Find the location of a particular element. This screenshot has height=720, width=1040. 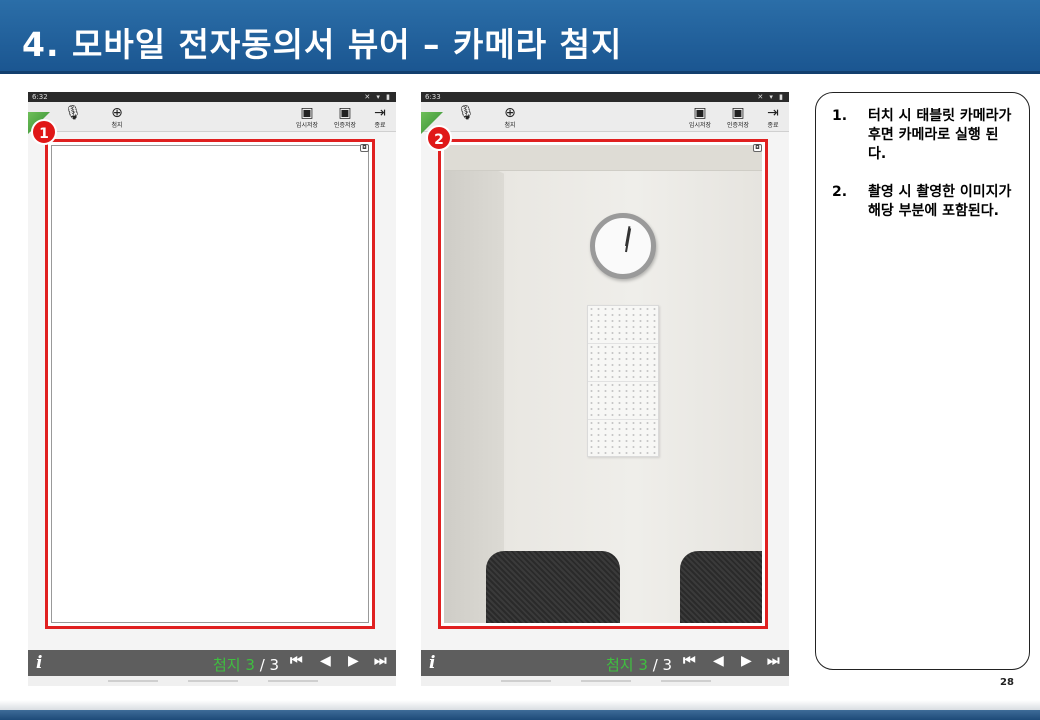

title-underline is located at coordinates (520, 72).